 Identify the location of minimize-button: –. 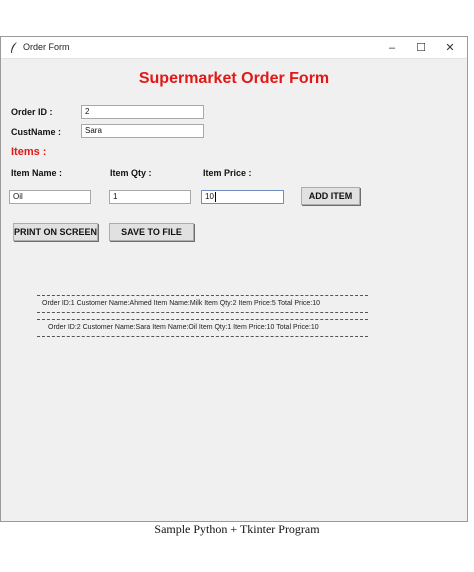
(392, 47).